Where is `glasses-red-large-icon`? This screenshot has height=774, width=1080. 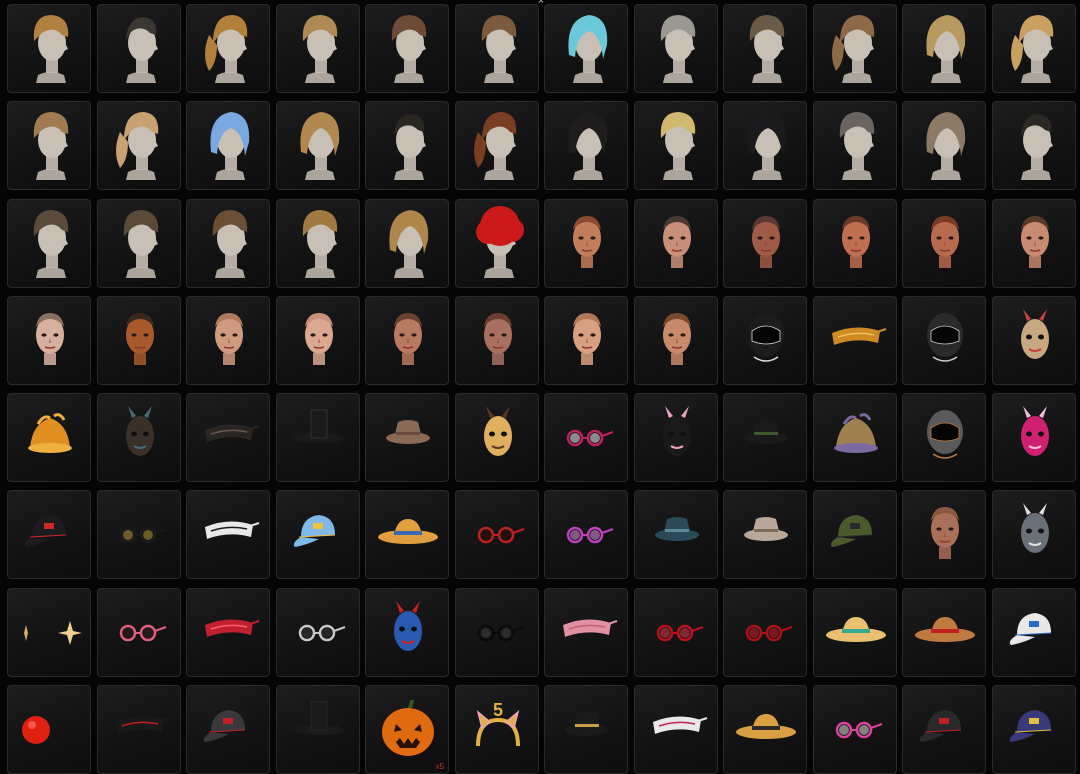
glasses-red-large-icon is located at coordinates (769, 633).